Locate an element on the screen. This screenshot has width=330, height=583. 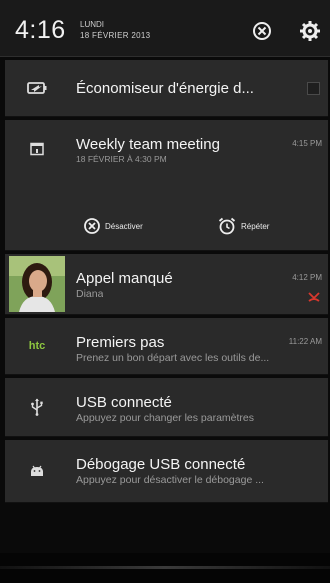
gear-icon is located at coordinates (310, 31).